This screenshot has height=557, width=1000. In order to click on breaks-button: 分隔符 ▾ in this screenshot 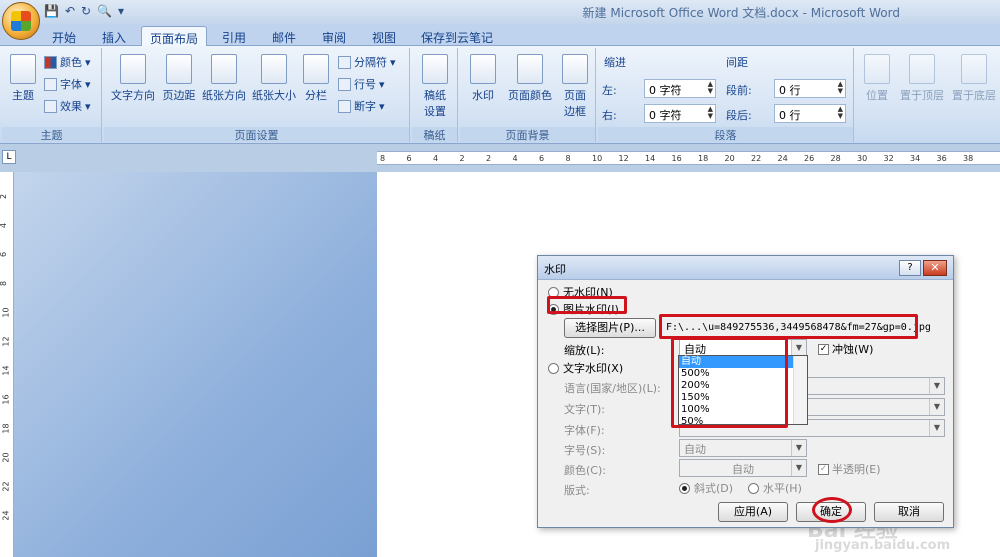, I will do `click(367, 62)`.